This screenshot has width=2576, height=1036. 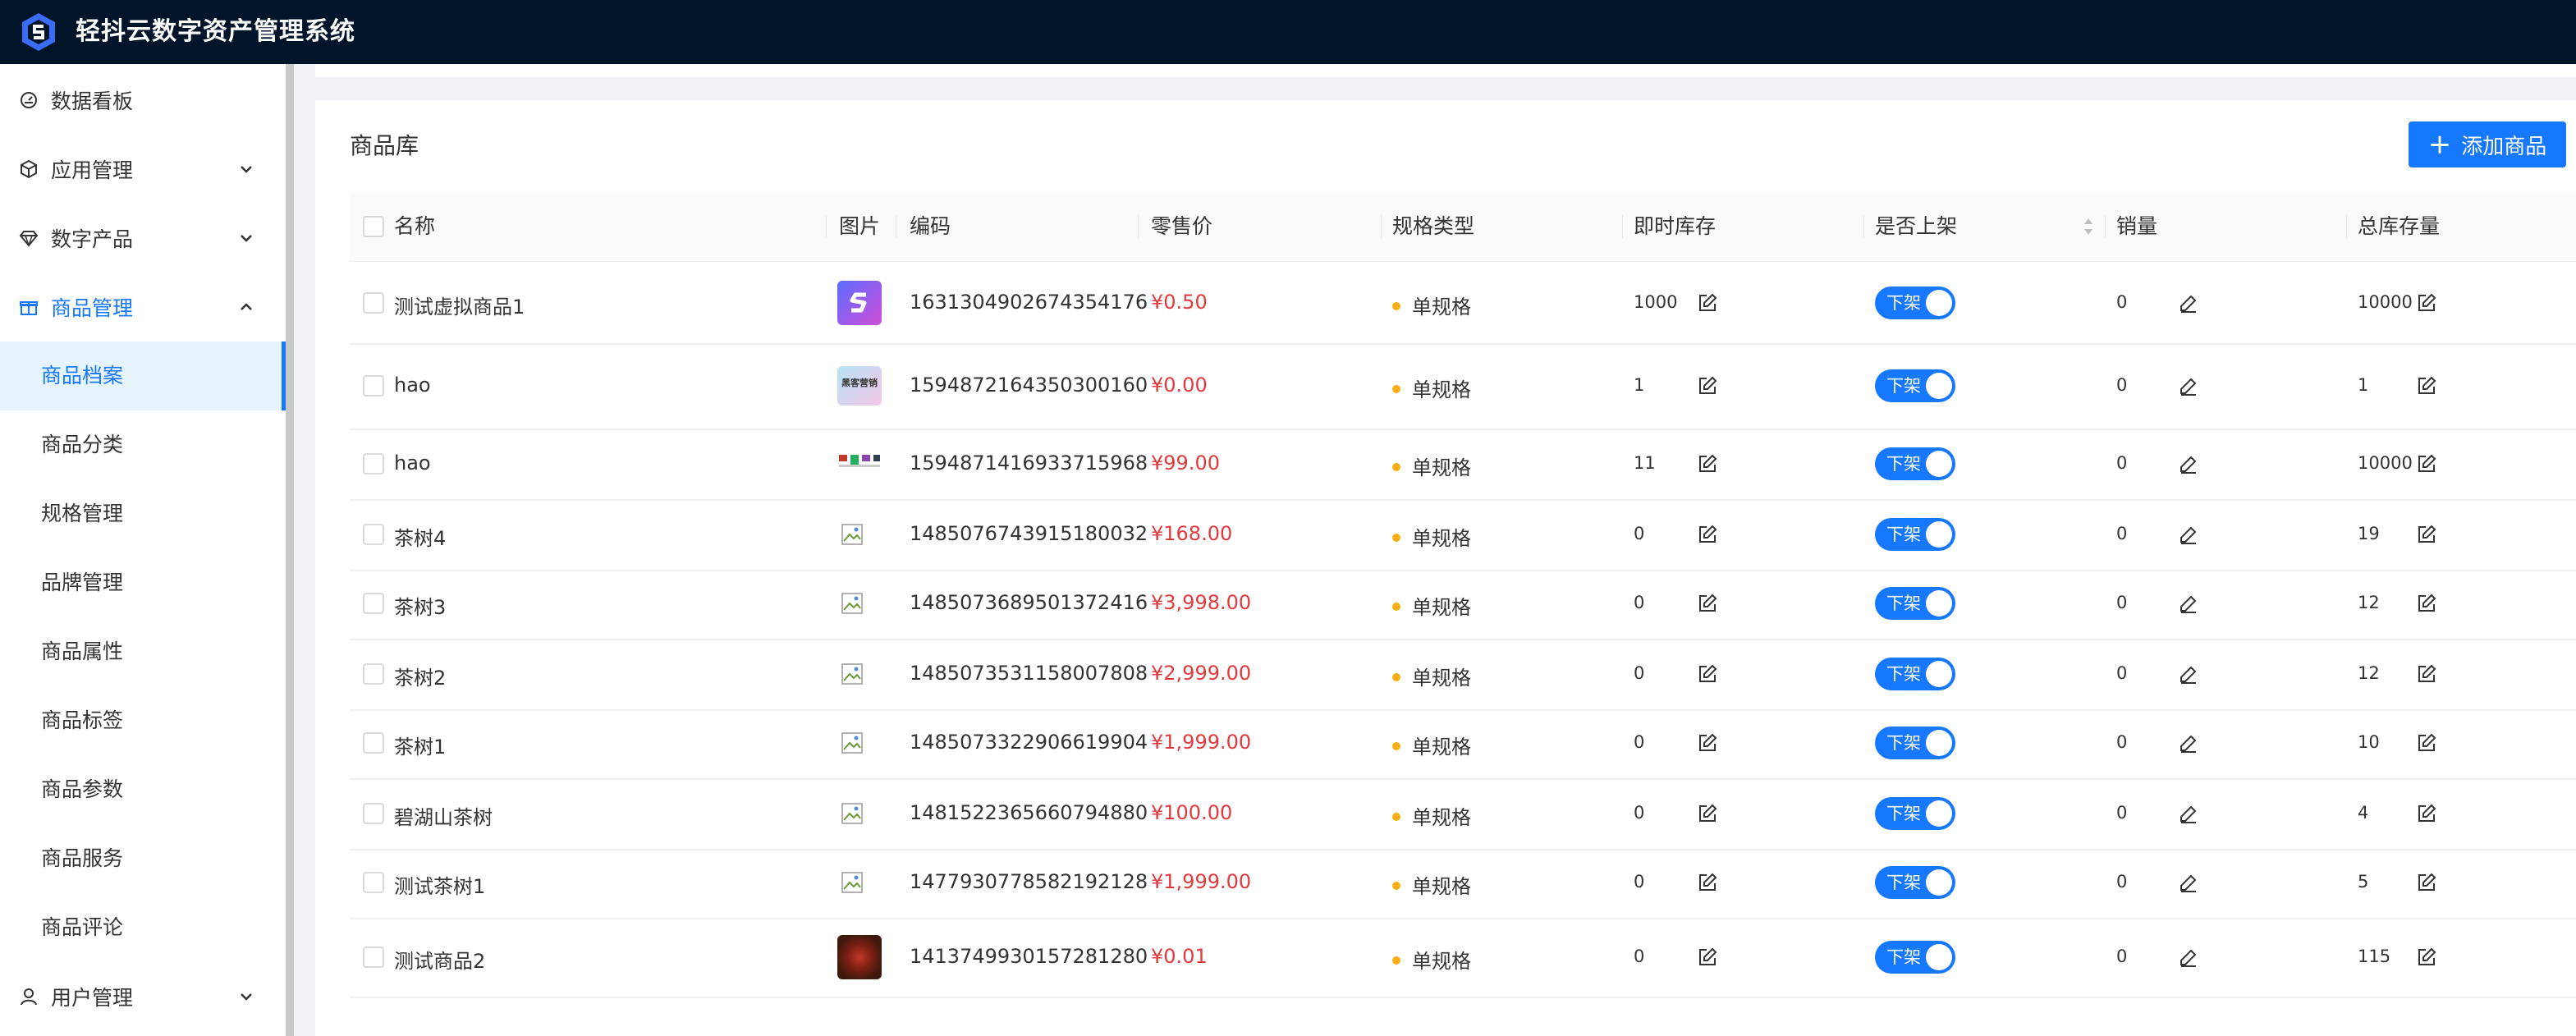 What do you see at coordinates (143, 651) in the screenshot?
I see `sidebar-subitem-attribute: 商品属性` at bounding box center [143, 651].